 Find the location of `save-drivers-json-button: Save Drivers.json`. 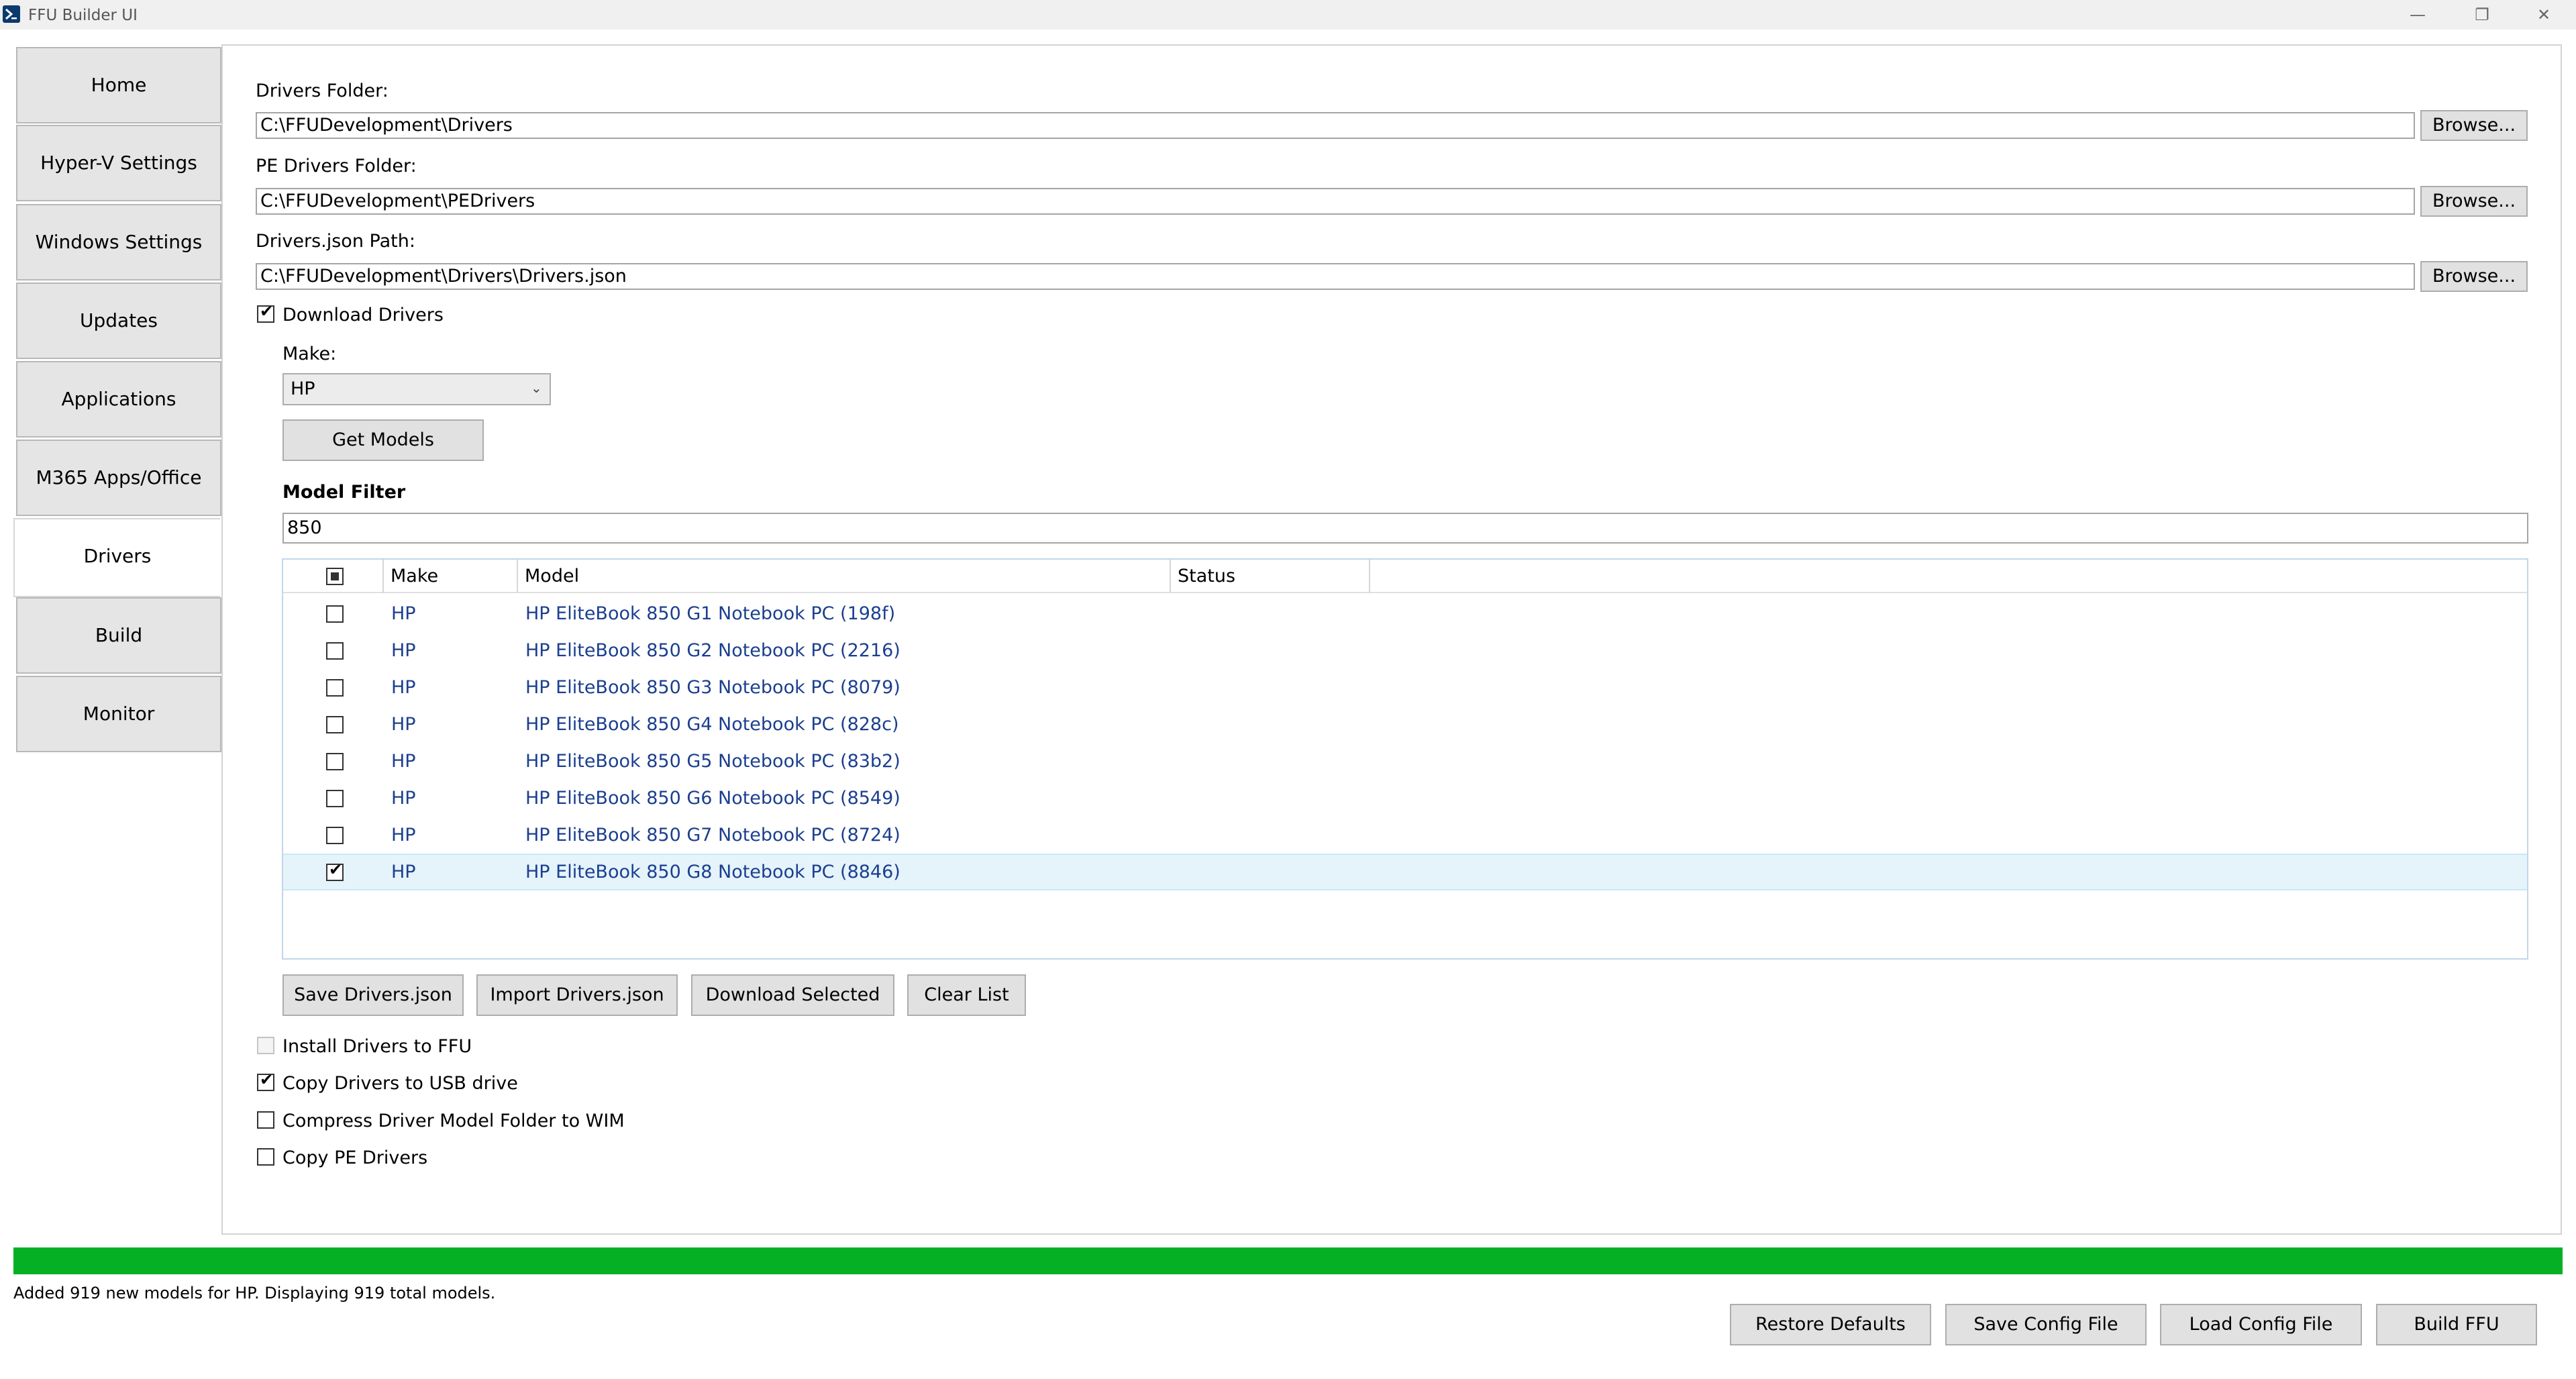

save-drivers-json-button: Save Drivers.json is located at coordinates (373, 995).